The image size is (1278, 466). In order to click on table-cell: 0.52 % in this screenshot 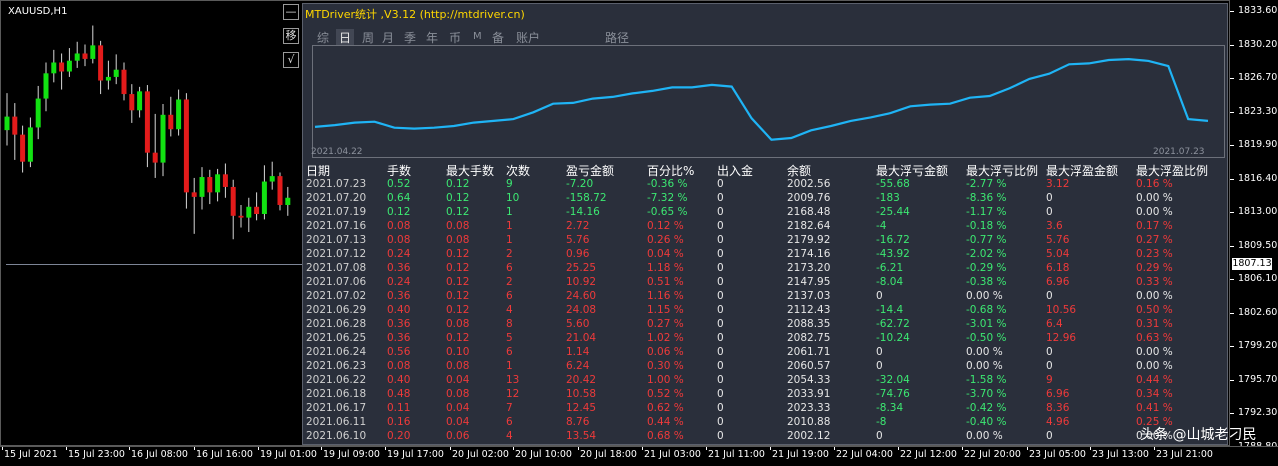, I will do `click(665, 394)`.